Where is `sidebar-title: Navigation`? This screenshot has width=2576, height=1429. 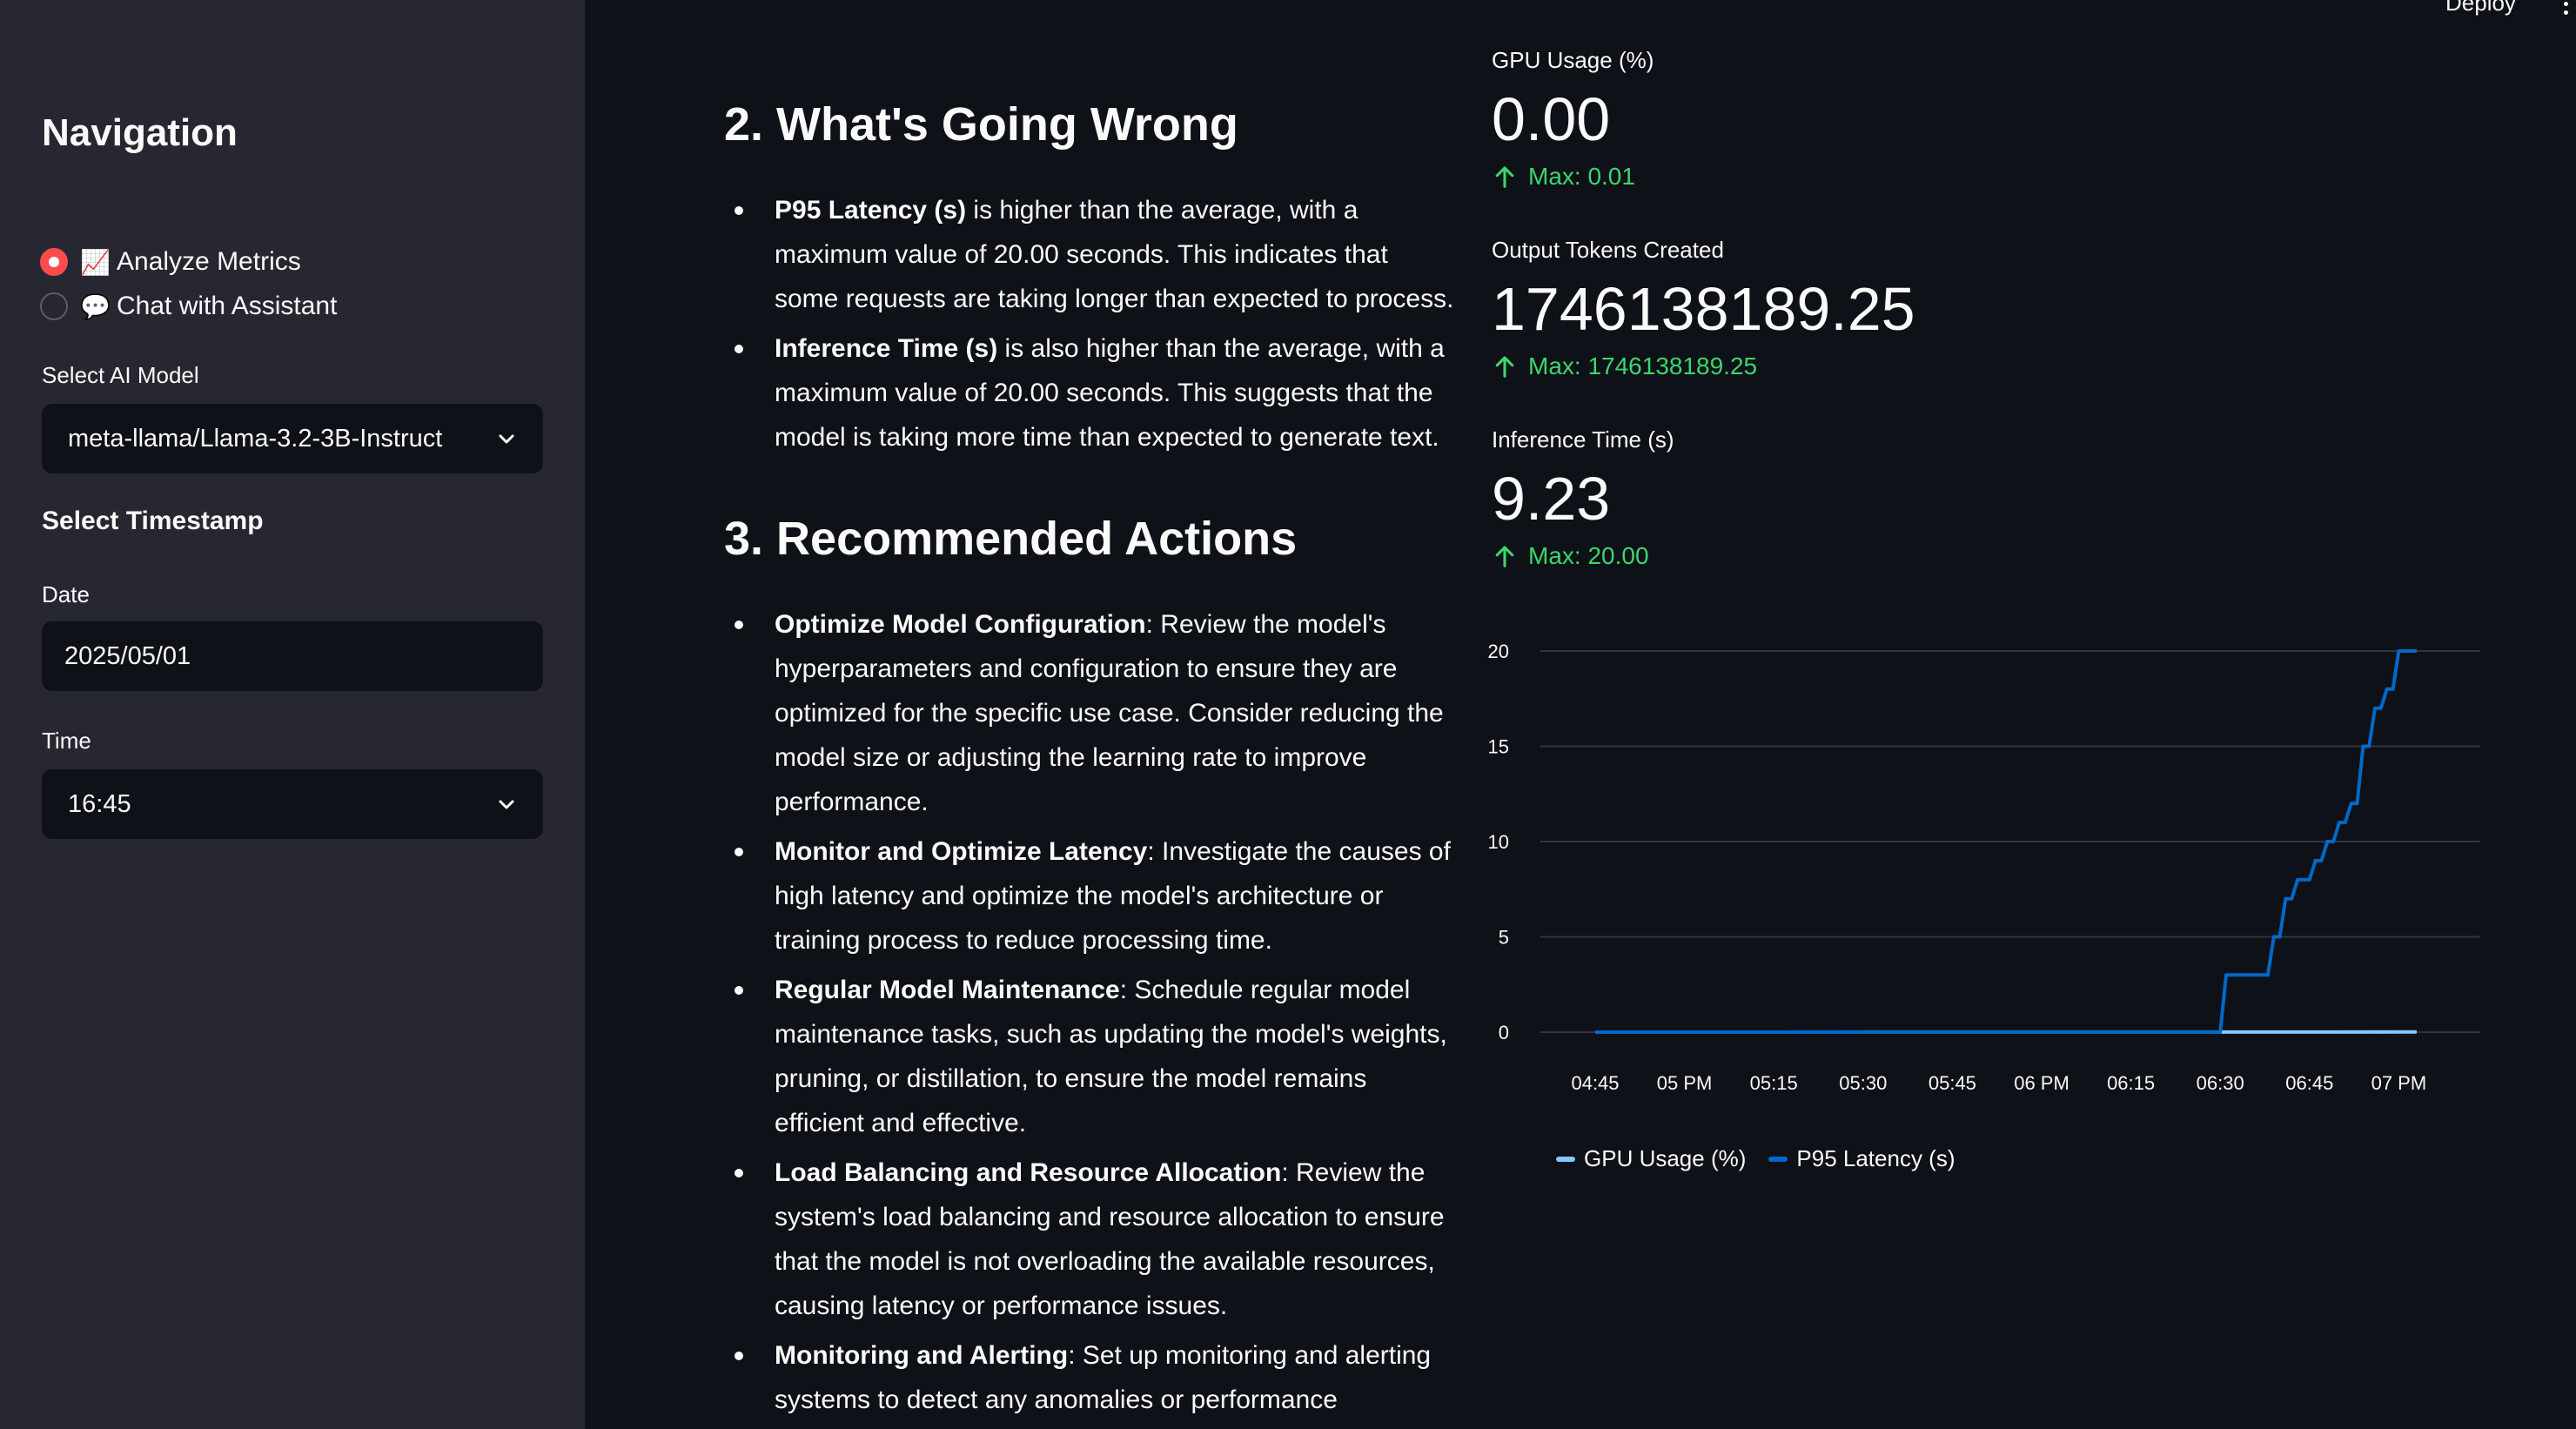 sidebar-title: Navigation is located at coordinates (140, 132).